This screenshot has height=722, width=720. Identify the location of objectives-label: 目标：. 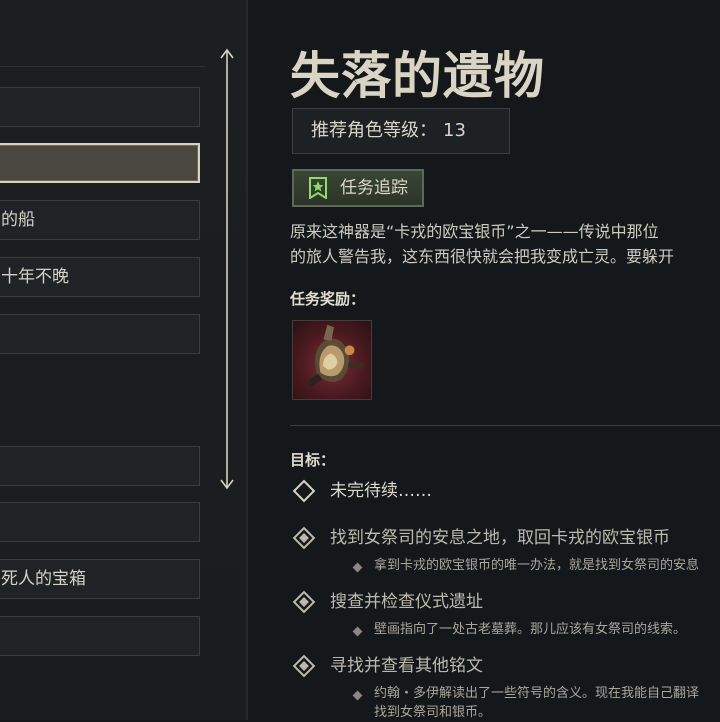
(313, 460).